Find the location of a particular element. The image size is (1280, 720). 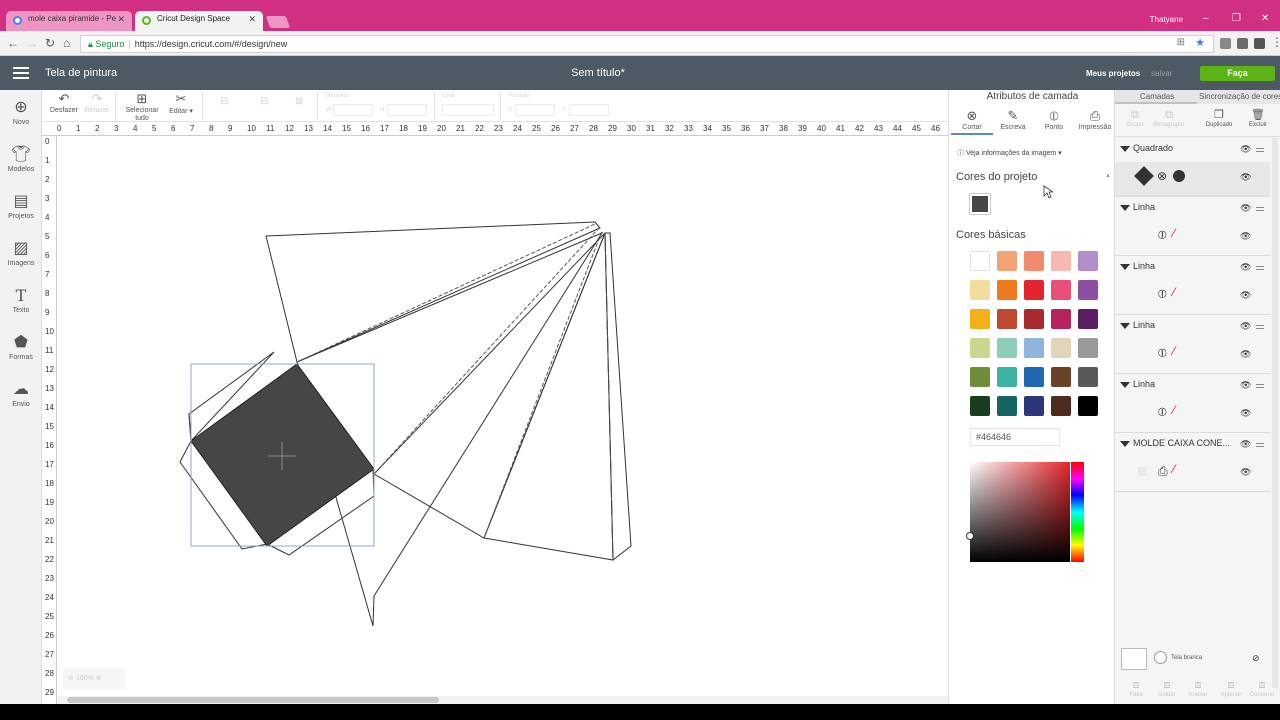

horizontal-scrollbar is located at coordinates (502, 700).